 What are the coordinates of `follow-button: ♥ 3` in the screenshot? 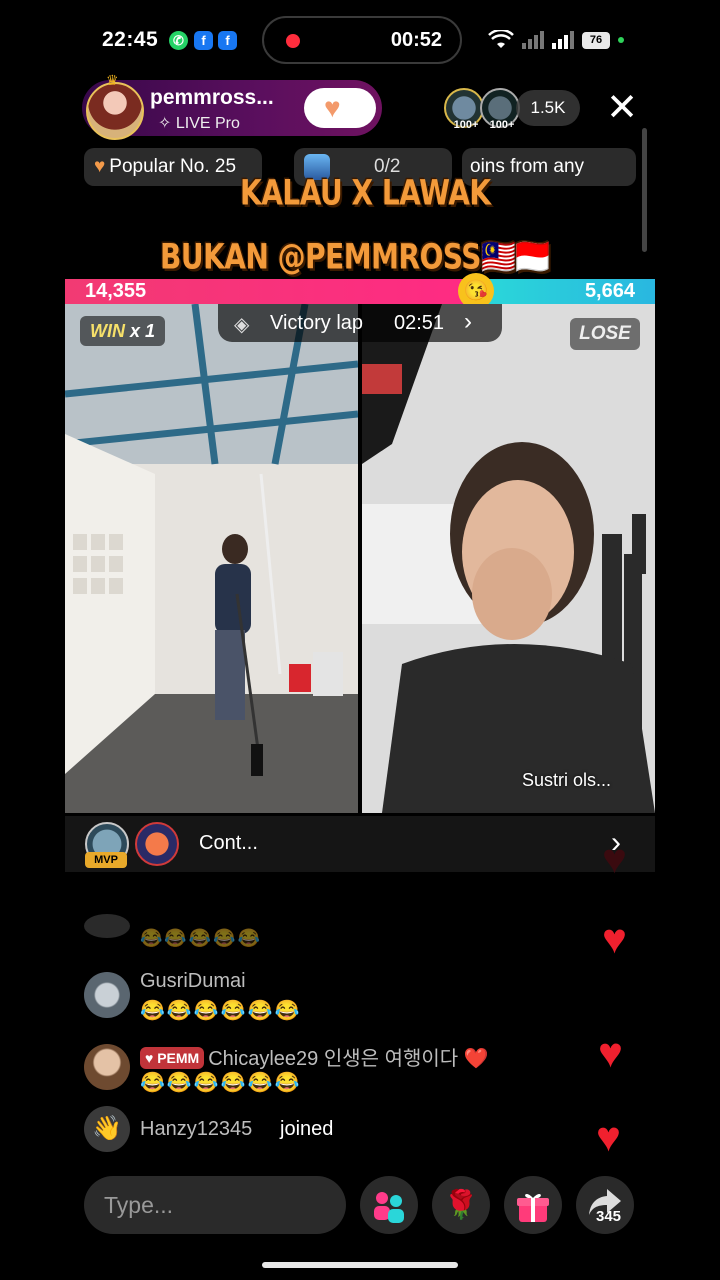 It's located at (340, 108).